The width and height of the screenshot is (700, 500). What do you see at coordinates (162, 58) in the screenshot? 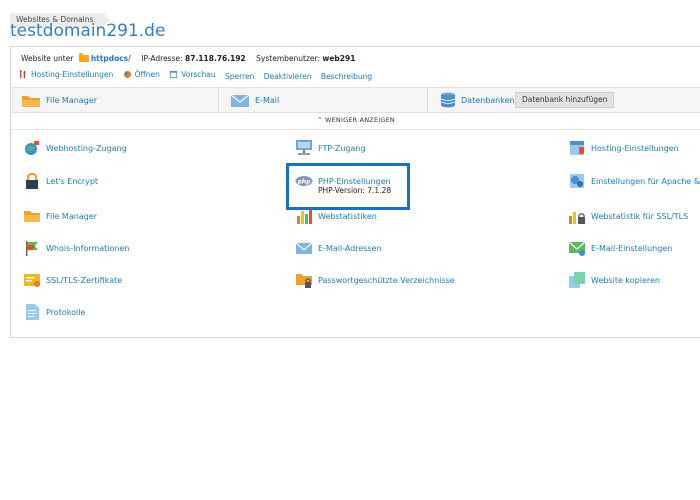
I see `ip-label: IP-Adresse:` at bounding box center [162, 58].